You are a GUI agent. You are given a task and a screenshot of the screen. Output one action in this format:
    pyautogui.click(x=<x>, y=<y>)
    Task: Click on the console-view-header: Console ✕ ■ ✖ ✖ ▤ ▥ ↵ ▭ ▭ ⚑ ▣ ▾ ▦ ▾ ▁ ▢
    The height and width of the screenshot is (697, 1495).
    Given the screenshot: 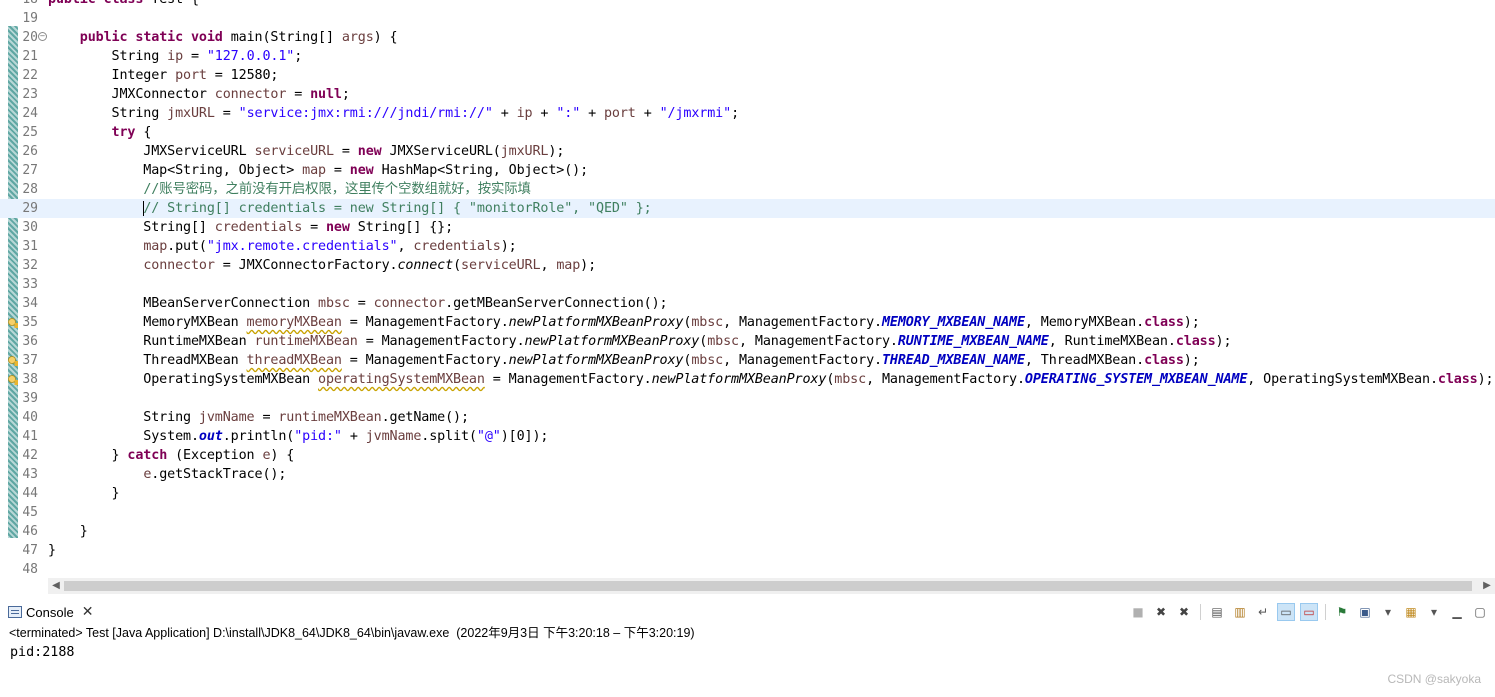 What is the action you would take?
    pyautogui.click(x=747, y=611)
    